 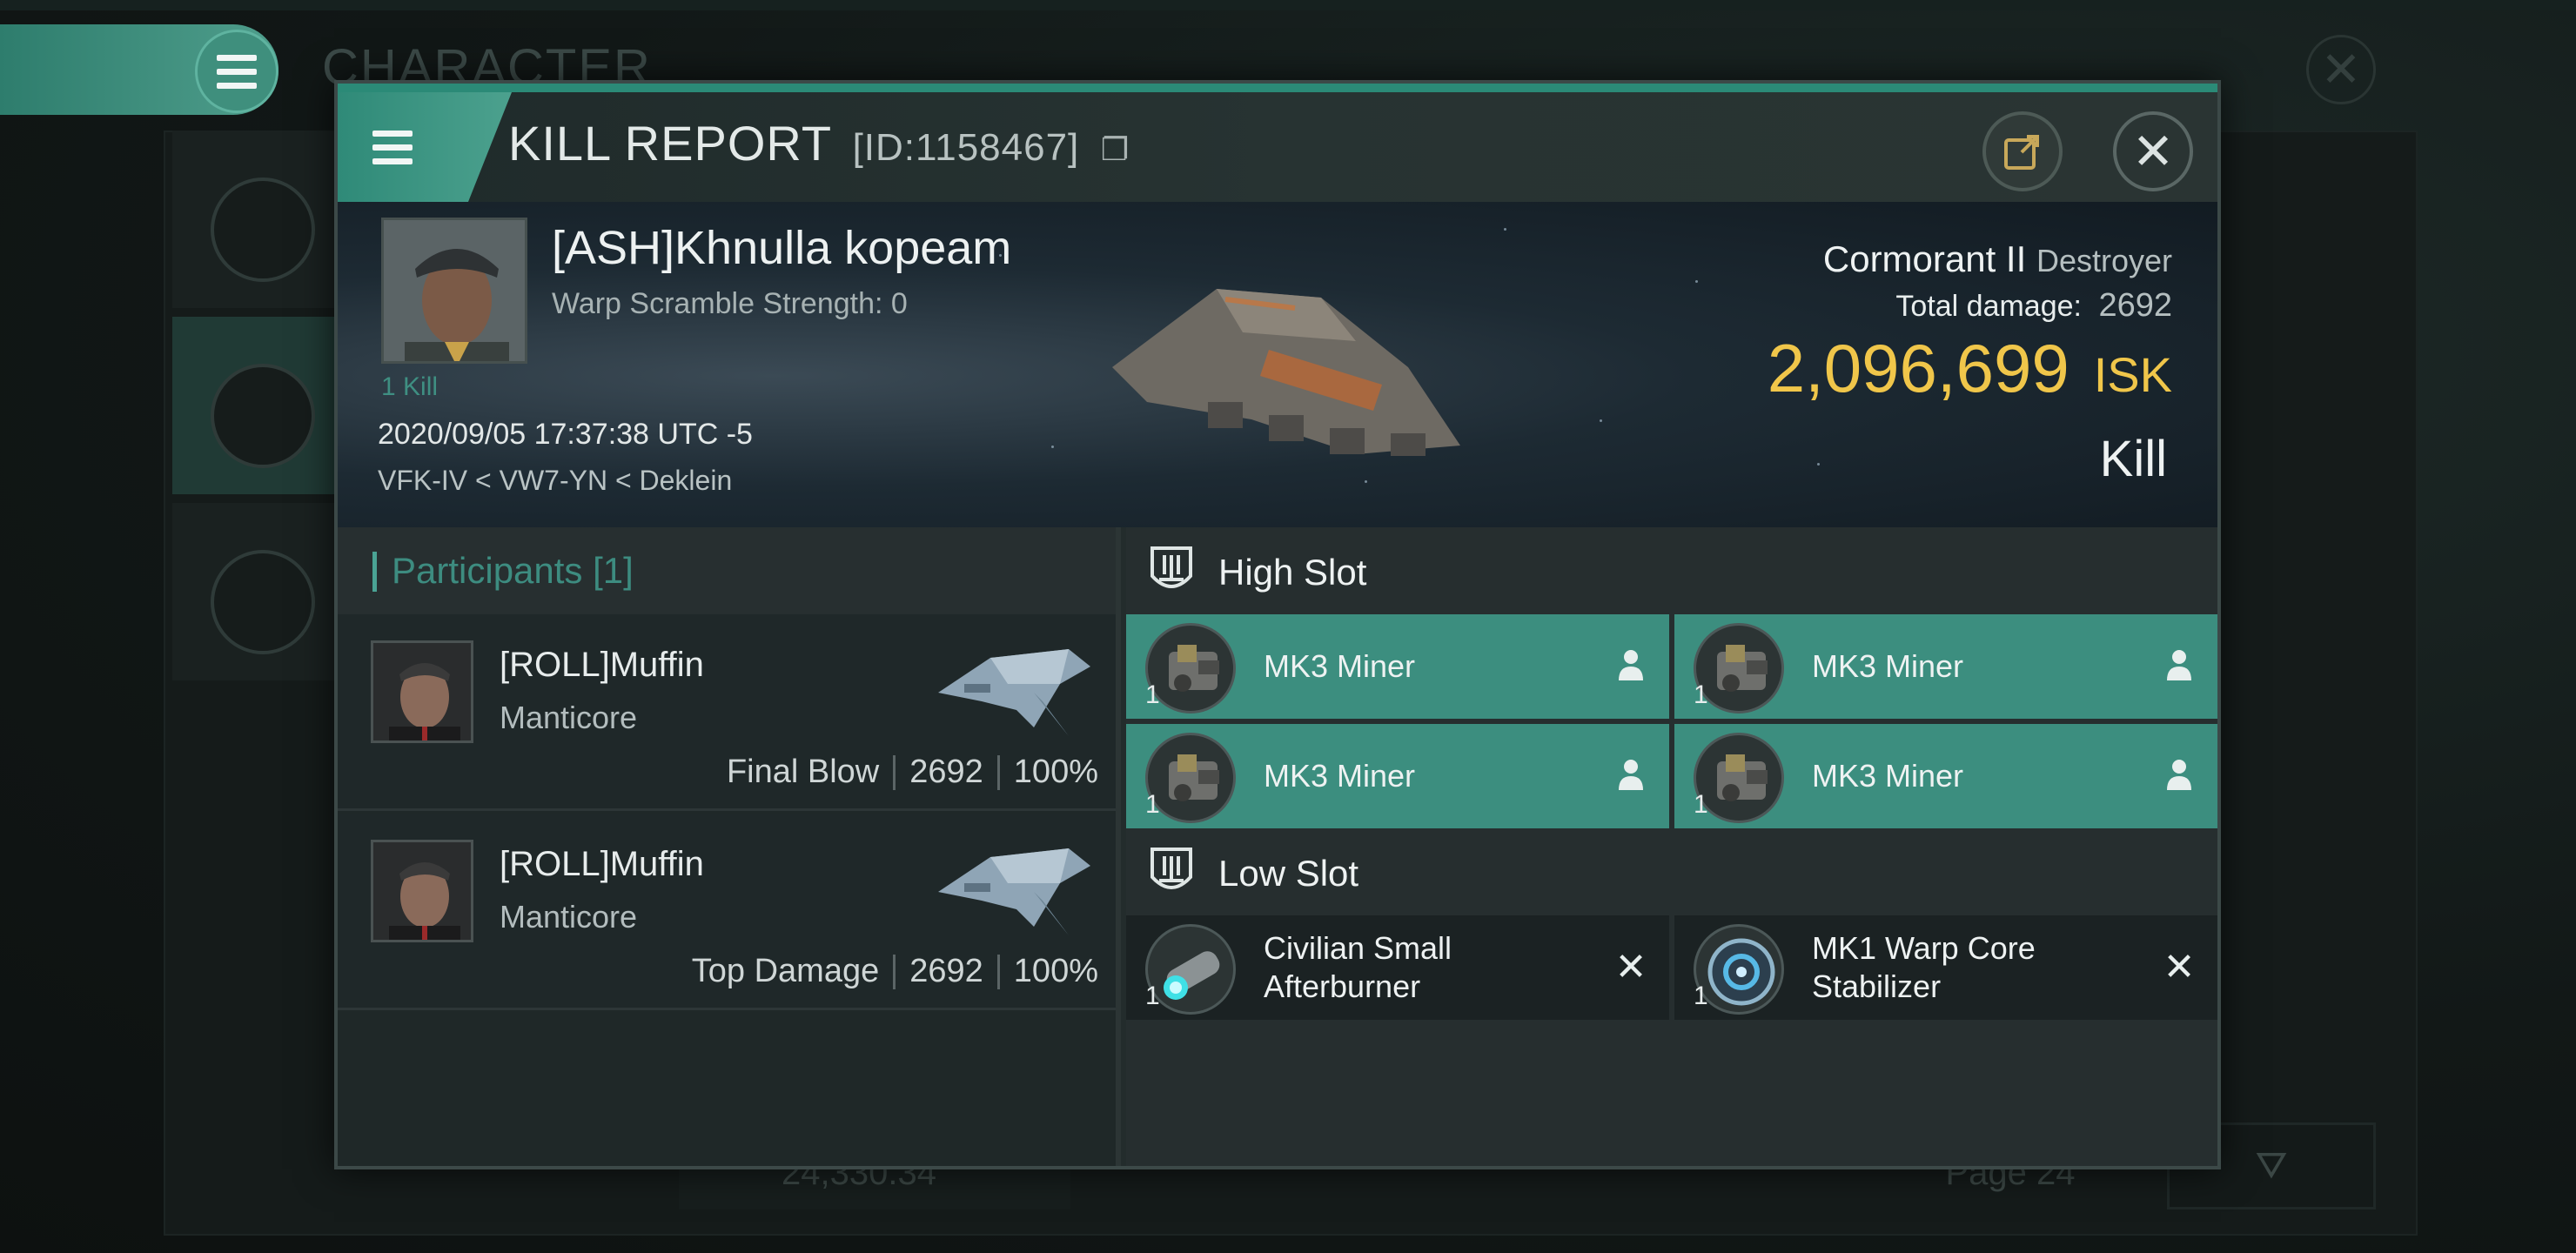 I want to click on isk-value: 2,096,699, so click(x=1918, y=368).